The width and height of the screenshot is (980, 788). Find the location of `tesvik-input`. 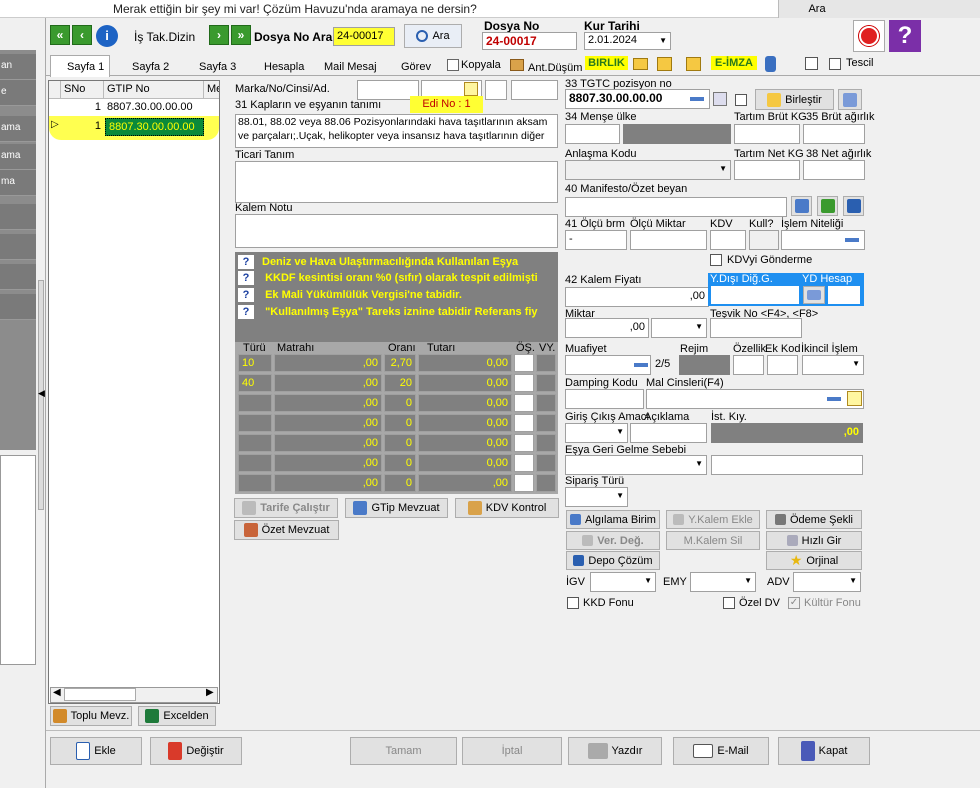

tesvik-input is located at coordinates (756, 328).